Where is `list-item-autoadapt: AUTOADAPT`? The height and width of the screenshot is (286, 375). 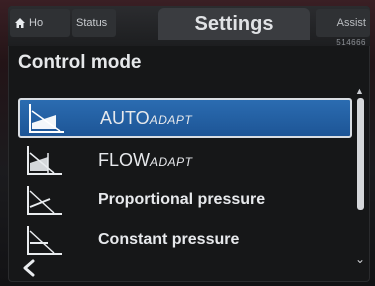 list-item-autoadapt: AUTOADAPT is located at coordinates (185, 118).